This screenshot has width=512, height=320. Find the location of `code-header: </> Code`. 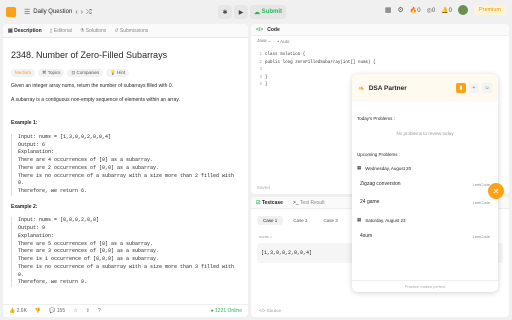

code-header: </> Code is located at coordinates (380, 30).